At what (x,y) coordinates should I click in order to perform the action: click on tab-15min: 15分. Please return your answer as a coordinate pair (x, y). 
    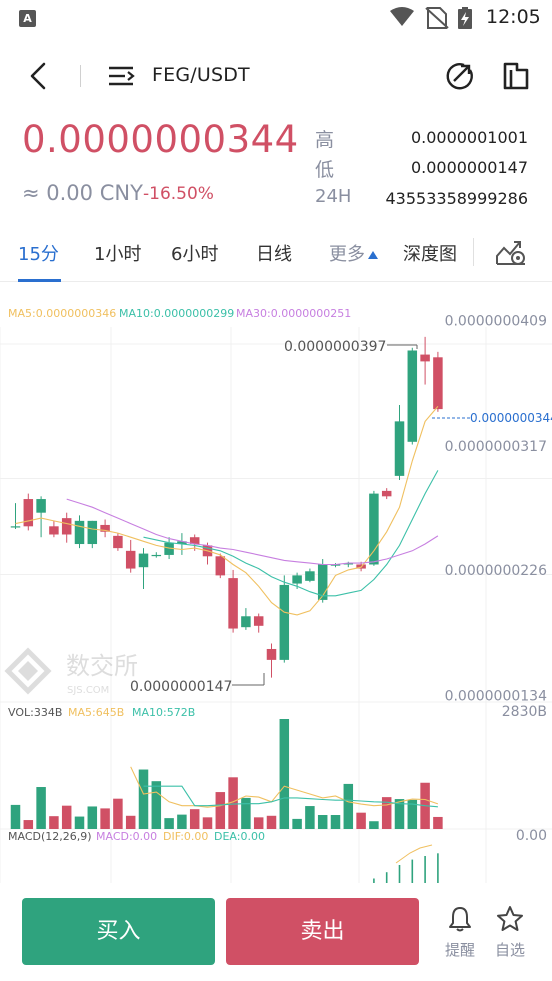
    Looking at the image, I should click on (38, 253).